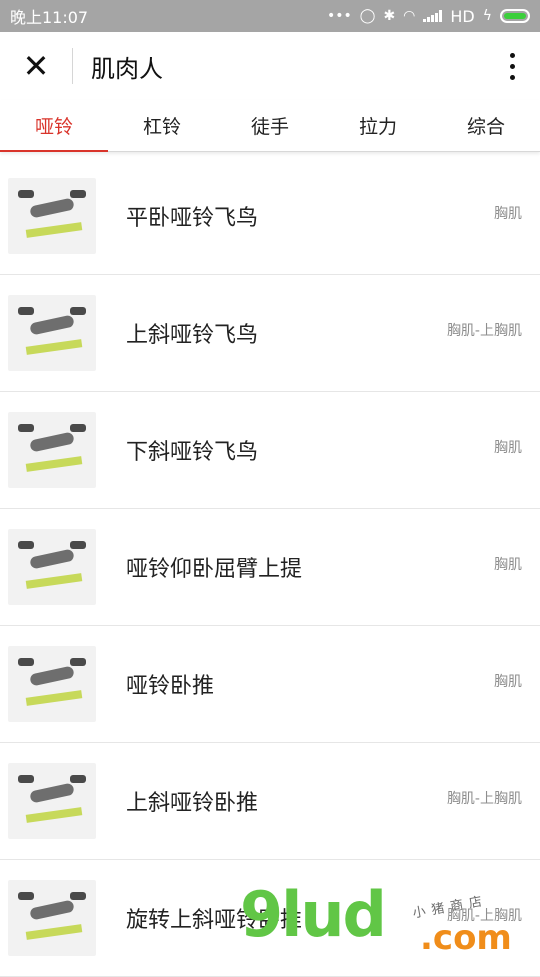  Describe the element at coordinates (339, 16) in the screenshot. I see `more-dots-icon: •••` at that location.